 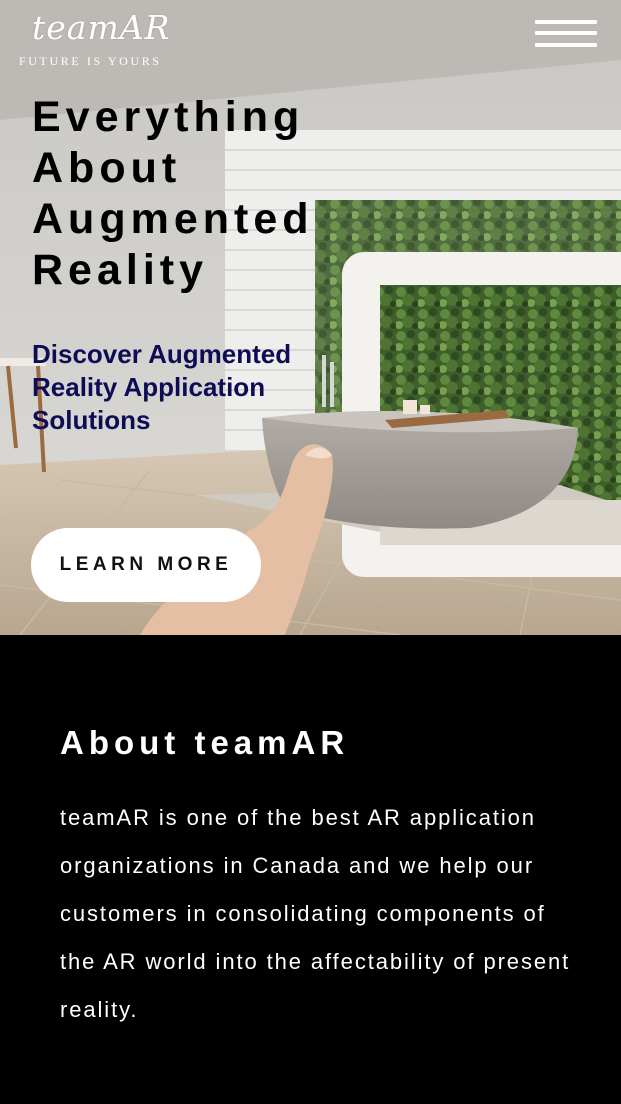 I want to click on learn-more-button: LEARN MORE, so click(x=146, y=565).